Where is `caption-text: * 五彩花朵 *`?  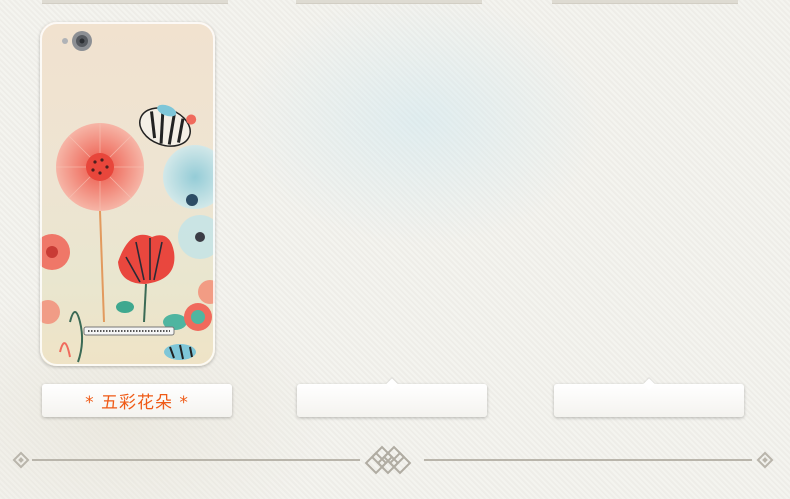
caption-text: * 五彩花朵 * is located at coordinates (137, 403).